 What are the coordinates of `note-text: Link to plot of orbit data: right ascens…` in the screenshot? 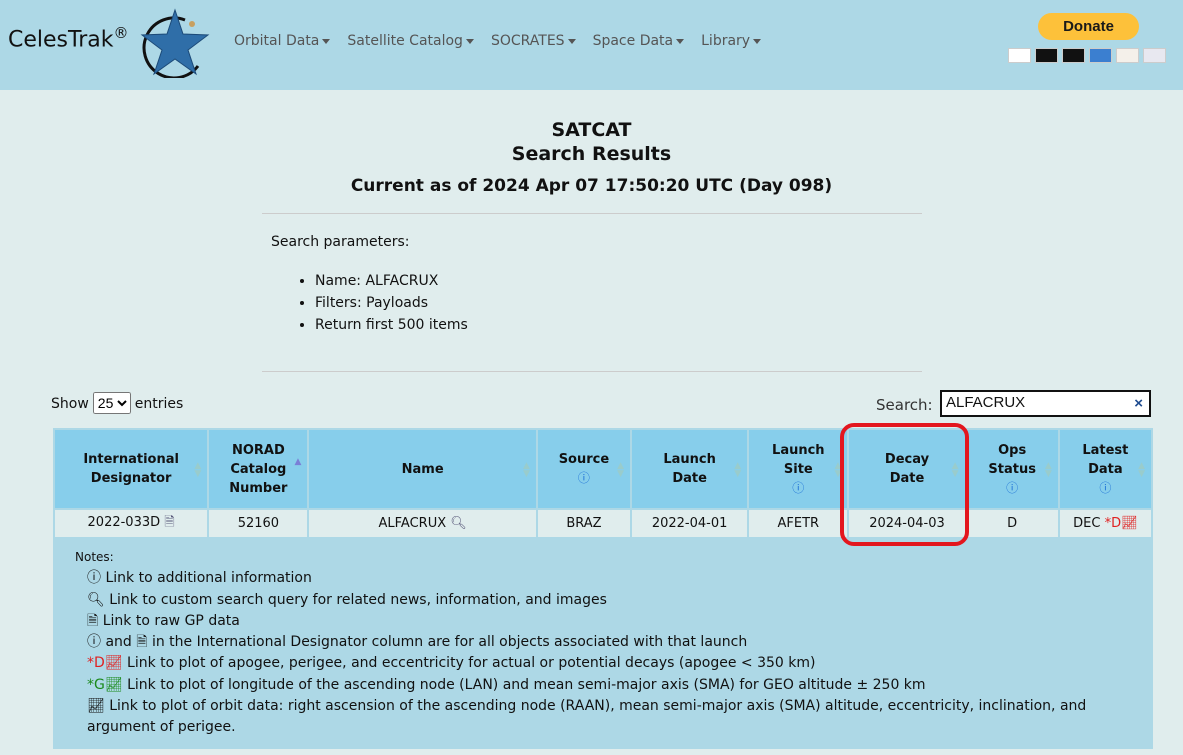 It's located at (587, 717).